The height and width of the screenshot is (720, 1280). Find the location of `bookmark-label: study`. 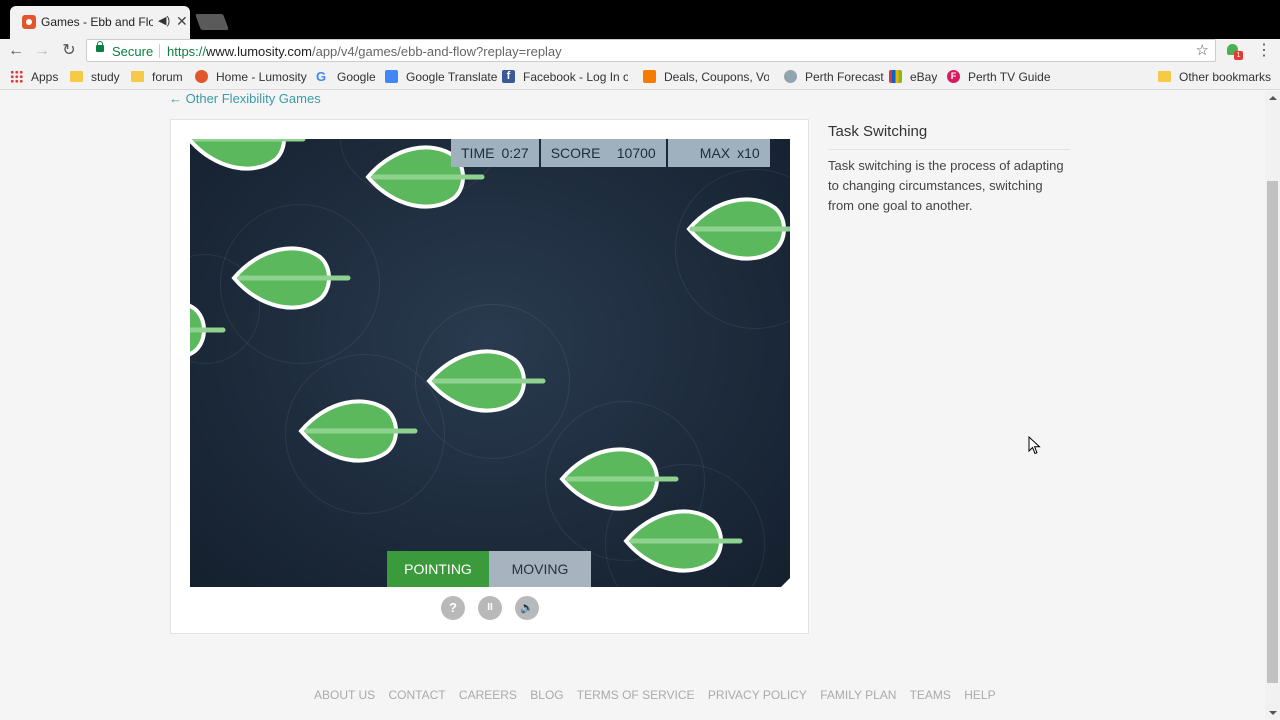

bookmark-label: study is located at coordinates (105, 77).